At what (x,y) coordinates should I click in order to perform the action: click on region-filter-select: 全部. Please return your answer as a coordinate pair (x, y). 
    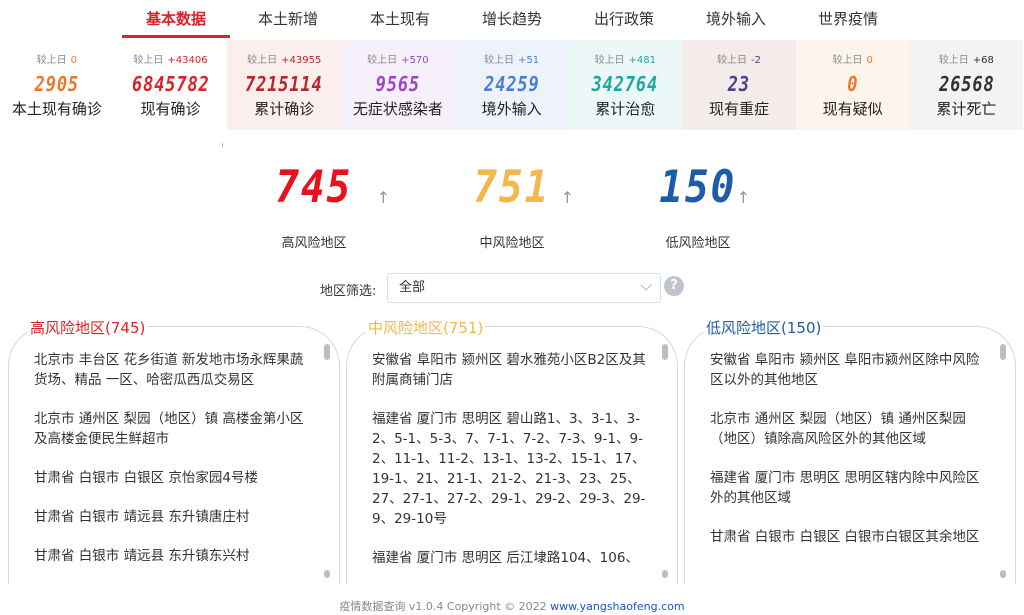
    Looking at the image, I should click on (524, 288).